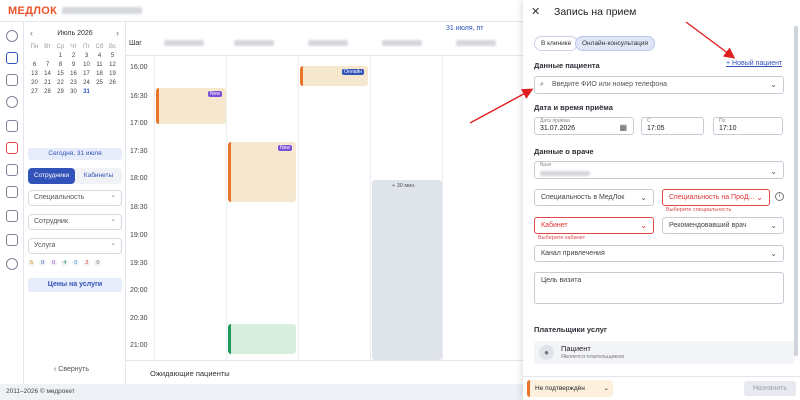 The height and width of the screenshot is (400, 800). I want to click on calendar-day: 2, so click(73, 56).